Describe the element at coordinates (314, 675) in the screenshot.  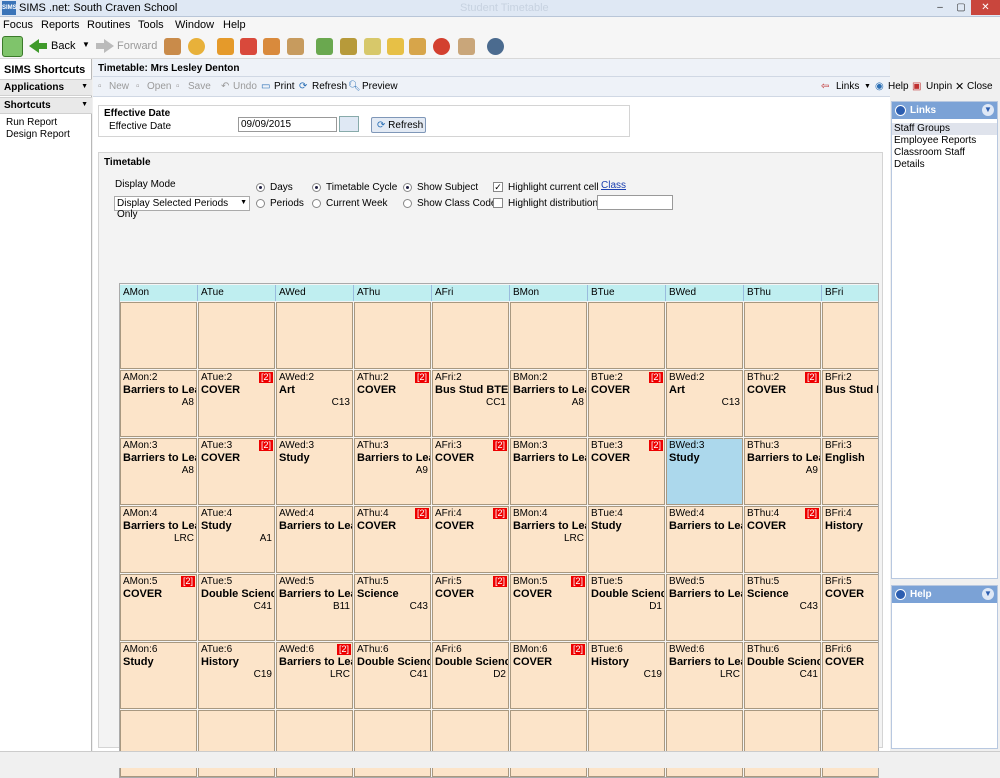
I see `timetable-cell: AWed:6 Barriers to Lea LRC [2]` at that location.